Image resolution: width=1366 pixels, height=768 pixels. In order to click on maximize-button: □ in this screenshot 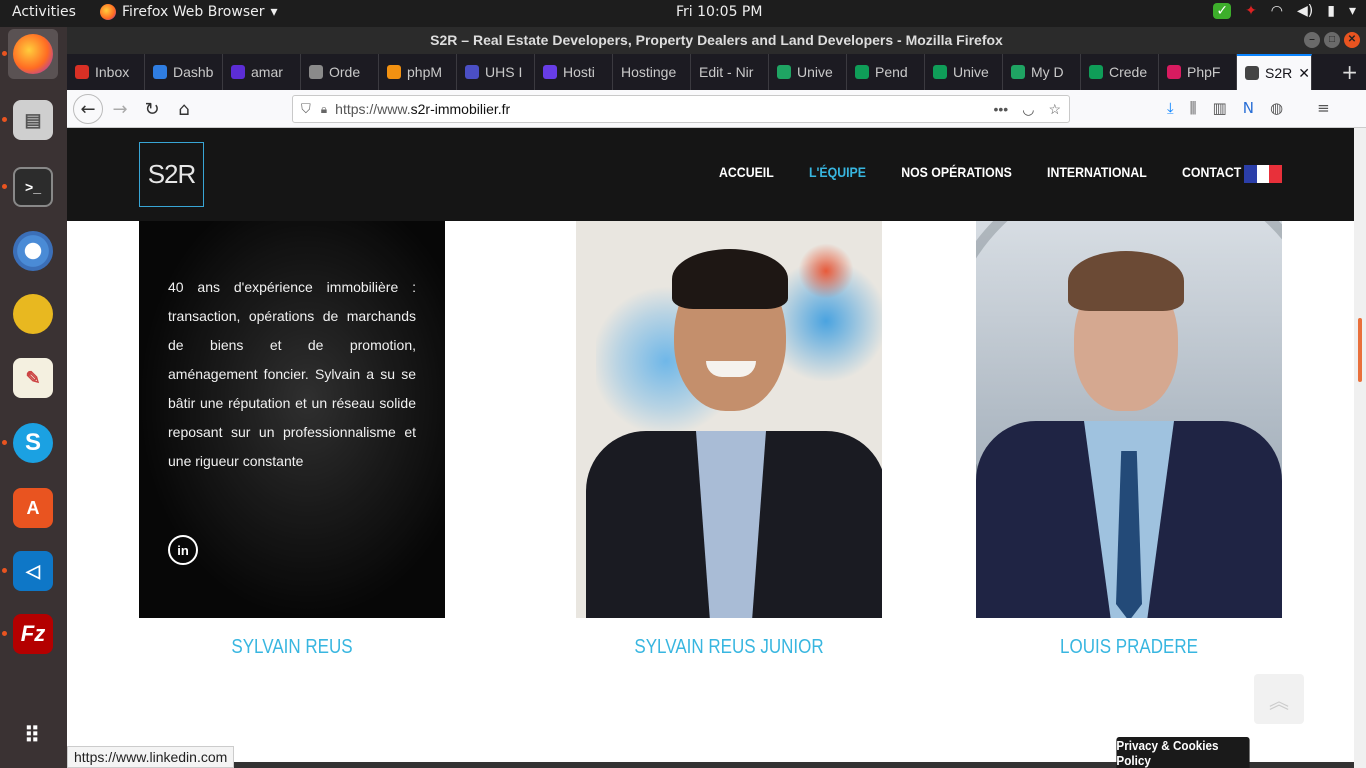, I will do `click(1332, 40)`.